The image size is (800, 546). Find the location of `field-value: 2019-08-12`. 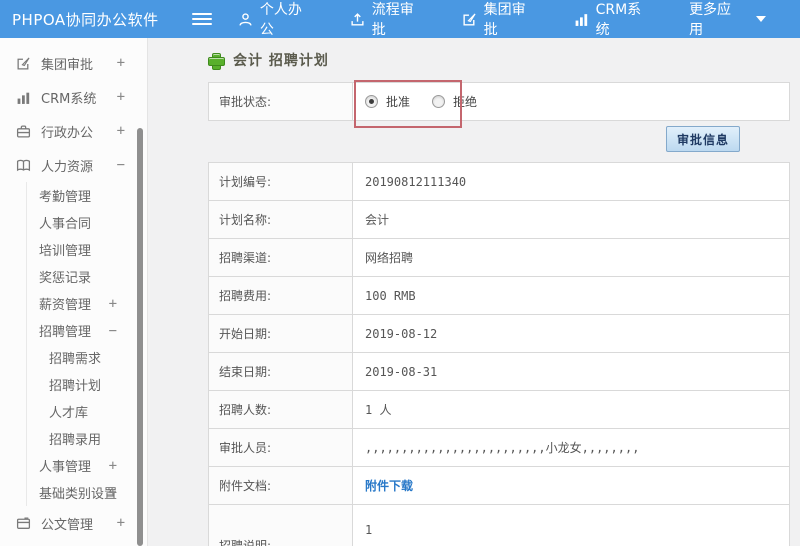

field-value: 2019-08-12 is located at coordinates (571, 333).